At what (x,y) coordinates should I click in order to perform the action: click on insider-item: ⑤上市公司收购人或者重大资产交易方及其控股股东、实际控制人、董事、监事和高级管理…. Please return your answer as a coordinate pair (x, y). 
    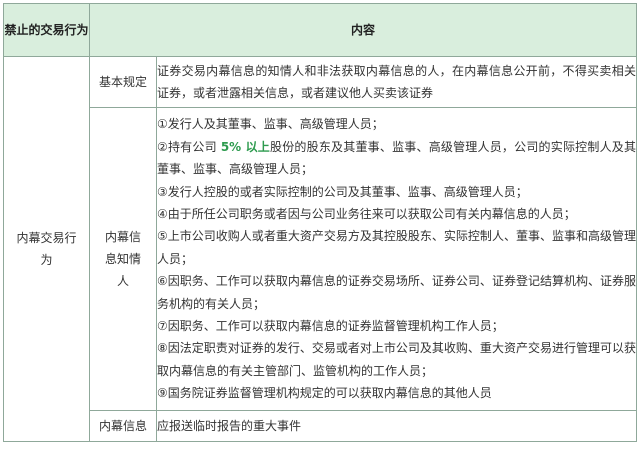
    Looking at the image, I should click on (397, 247).